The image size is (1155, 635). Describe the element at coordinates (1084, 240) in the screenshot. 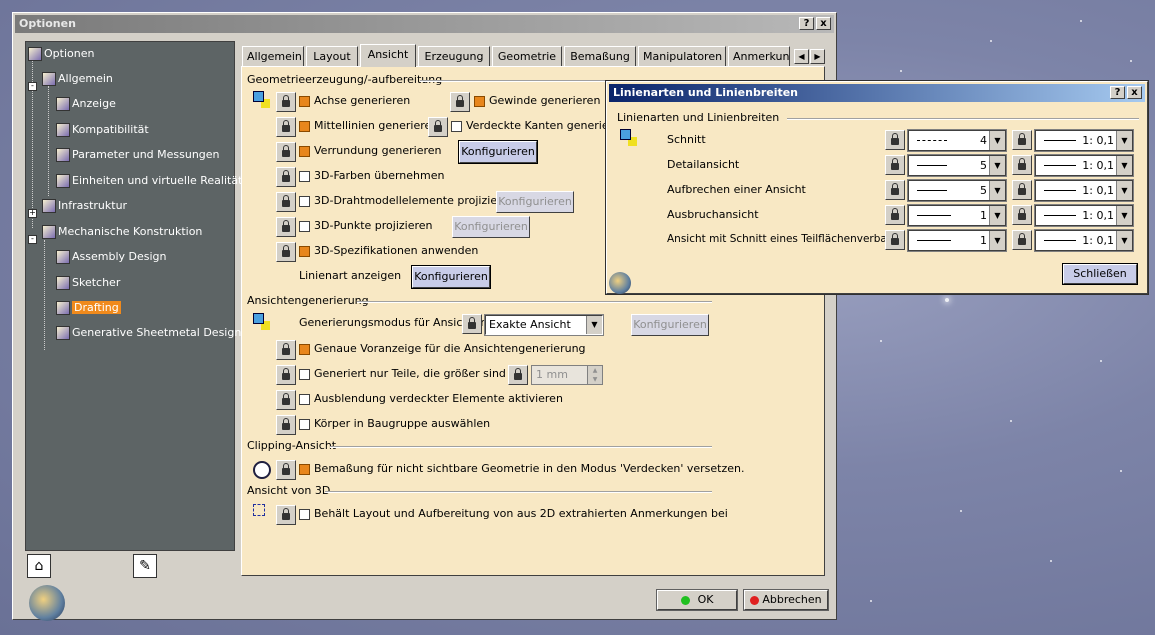

I see `linewidth-select-teilflaechen: 1: 0,1 ▼` at that location.